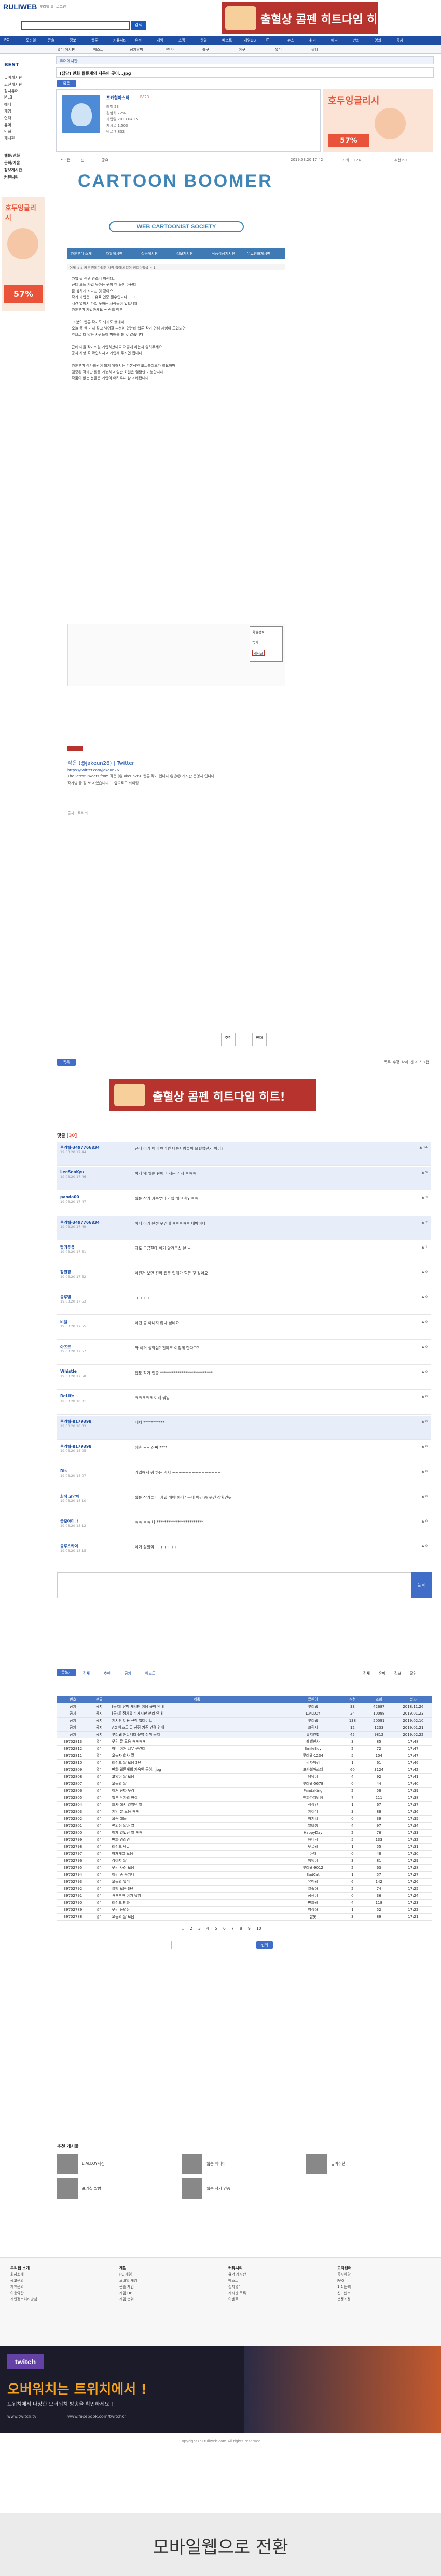 Image resolution: width=441 pixels, height=2576 pixels. Describe the element at coordinates (212, 1945) in the screenshot. I see `board-search-input` at that location.